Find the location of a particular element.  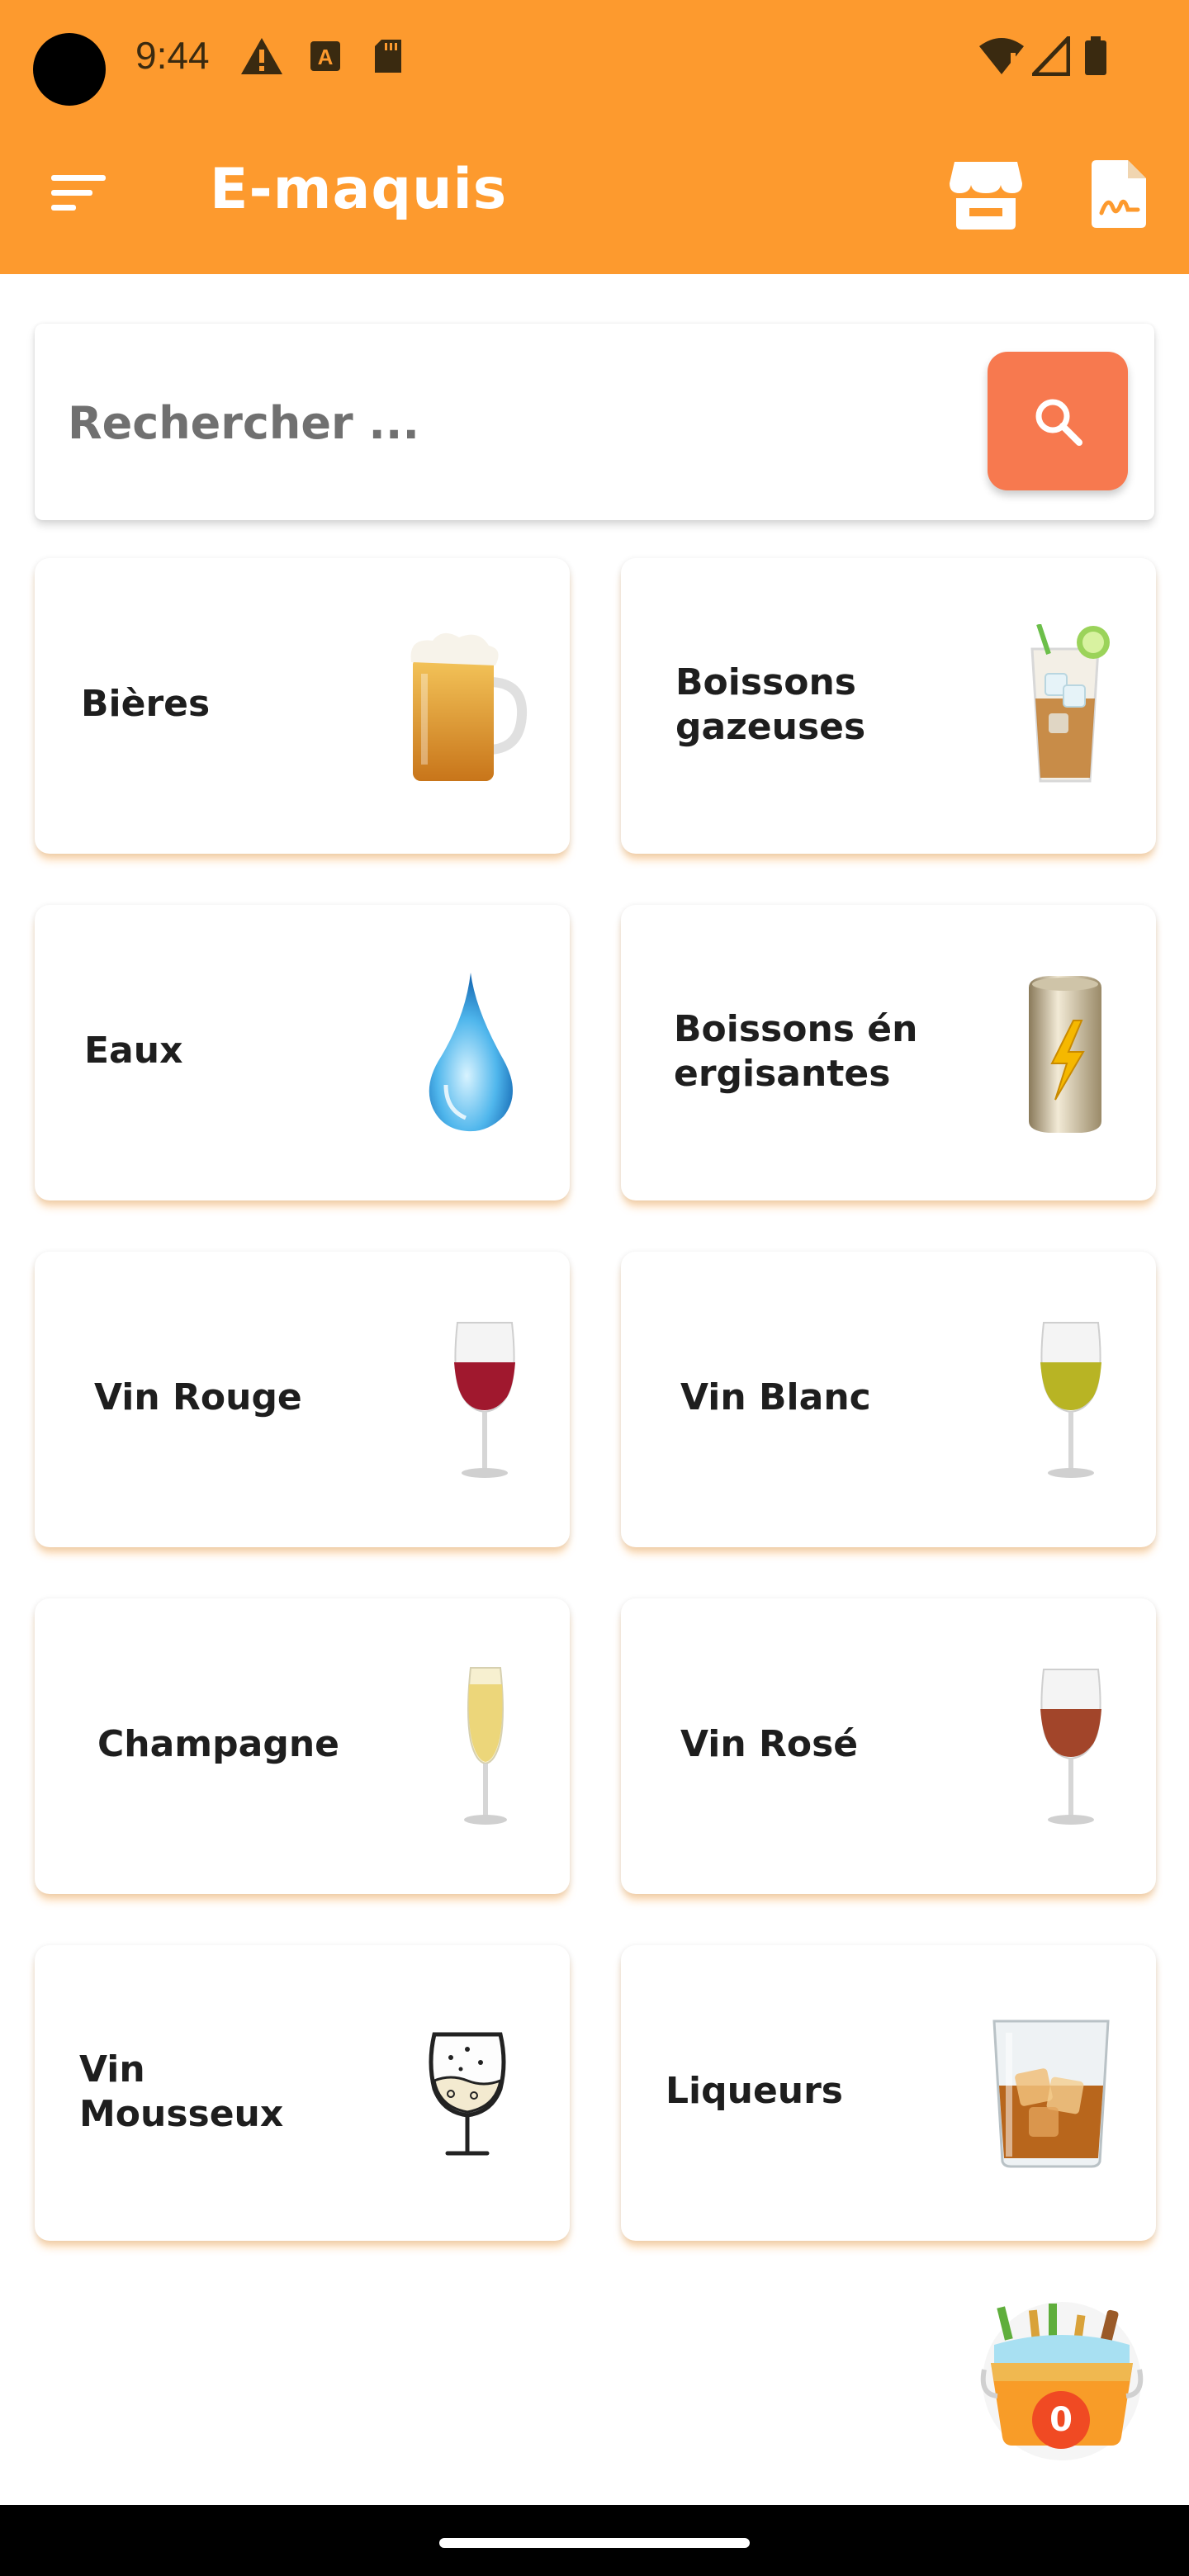

svg-text: A is located at coordinates (326, 57).